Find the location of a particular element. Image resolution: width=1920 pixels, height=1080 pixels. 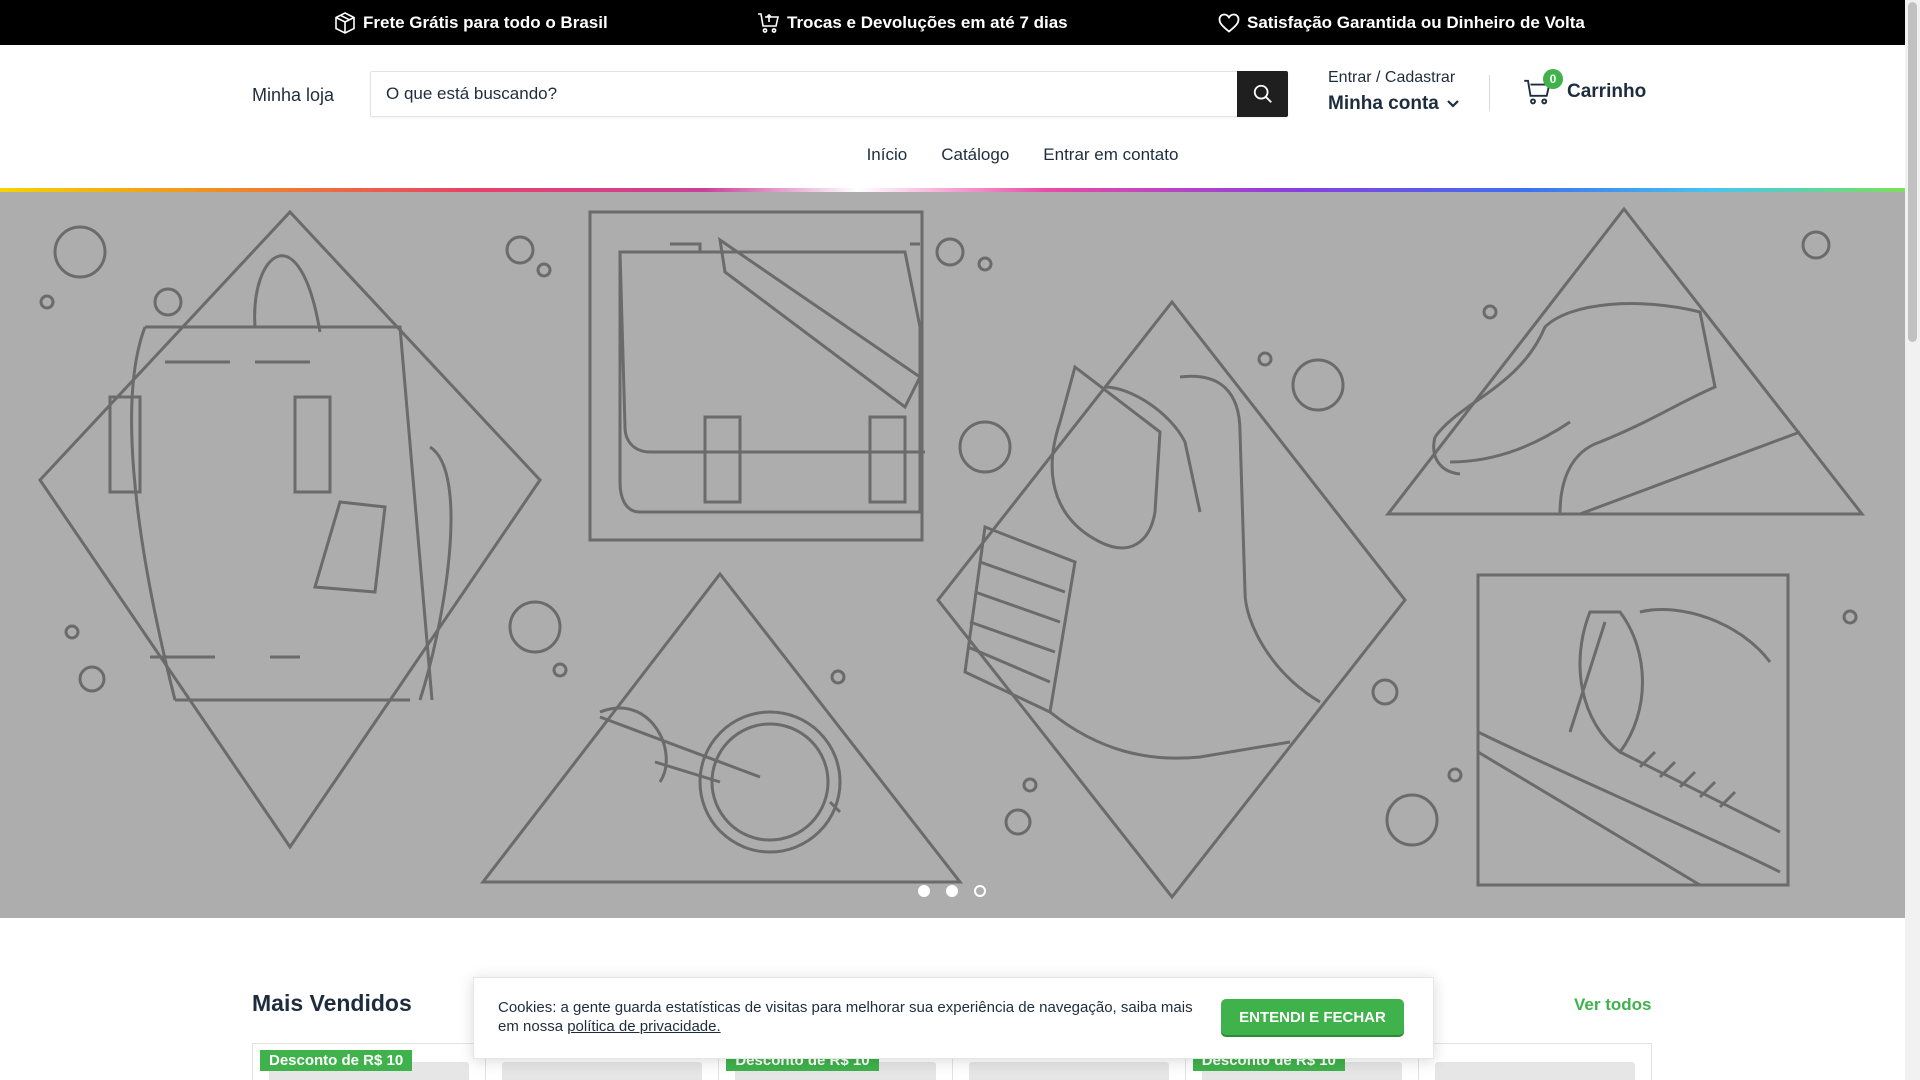

product-card is located at coordinates (1535, 1062).